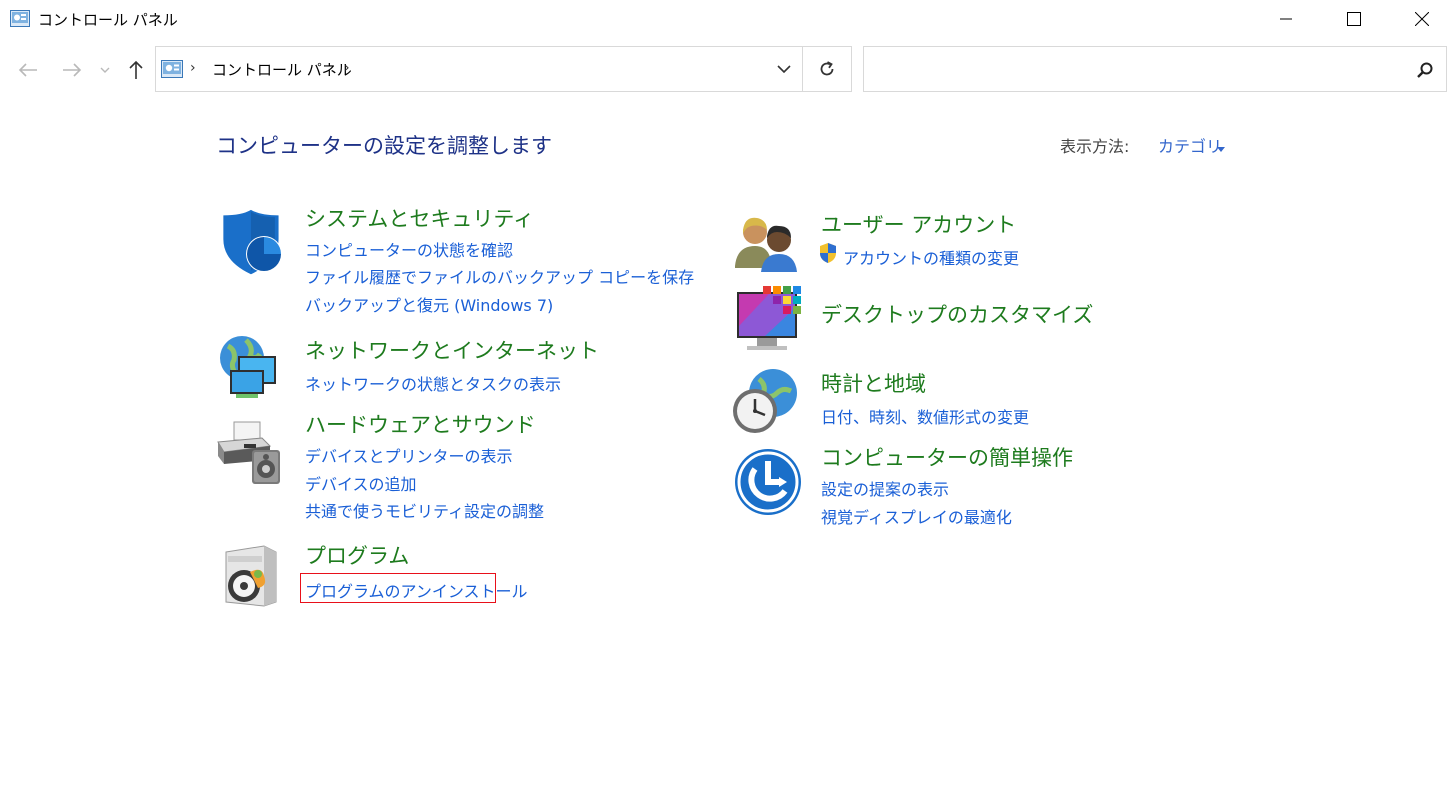 The width and height of the screenshot is (1456, 797). Describe the element at coordinates (916, 516) in the screenshot. I see `link-optimize-display: 視覚ディスプレイの最適化` at that location.